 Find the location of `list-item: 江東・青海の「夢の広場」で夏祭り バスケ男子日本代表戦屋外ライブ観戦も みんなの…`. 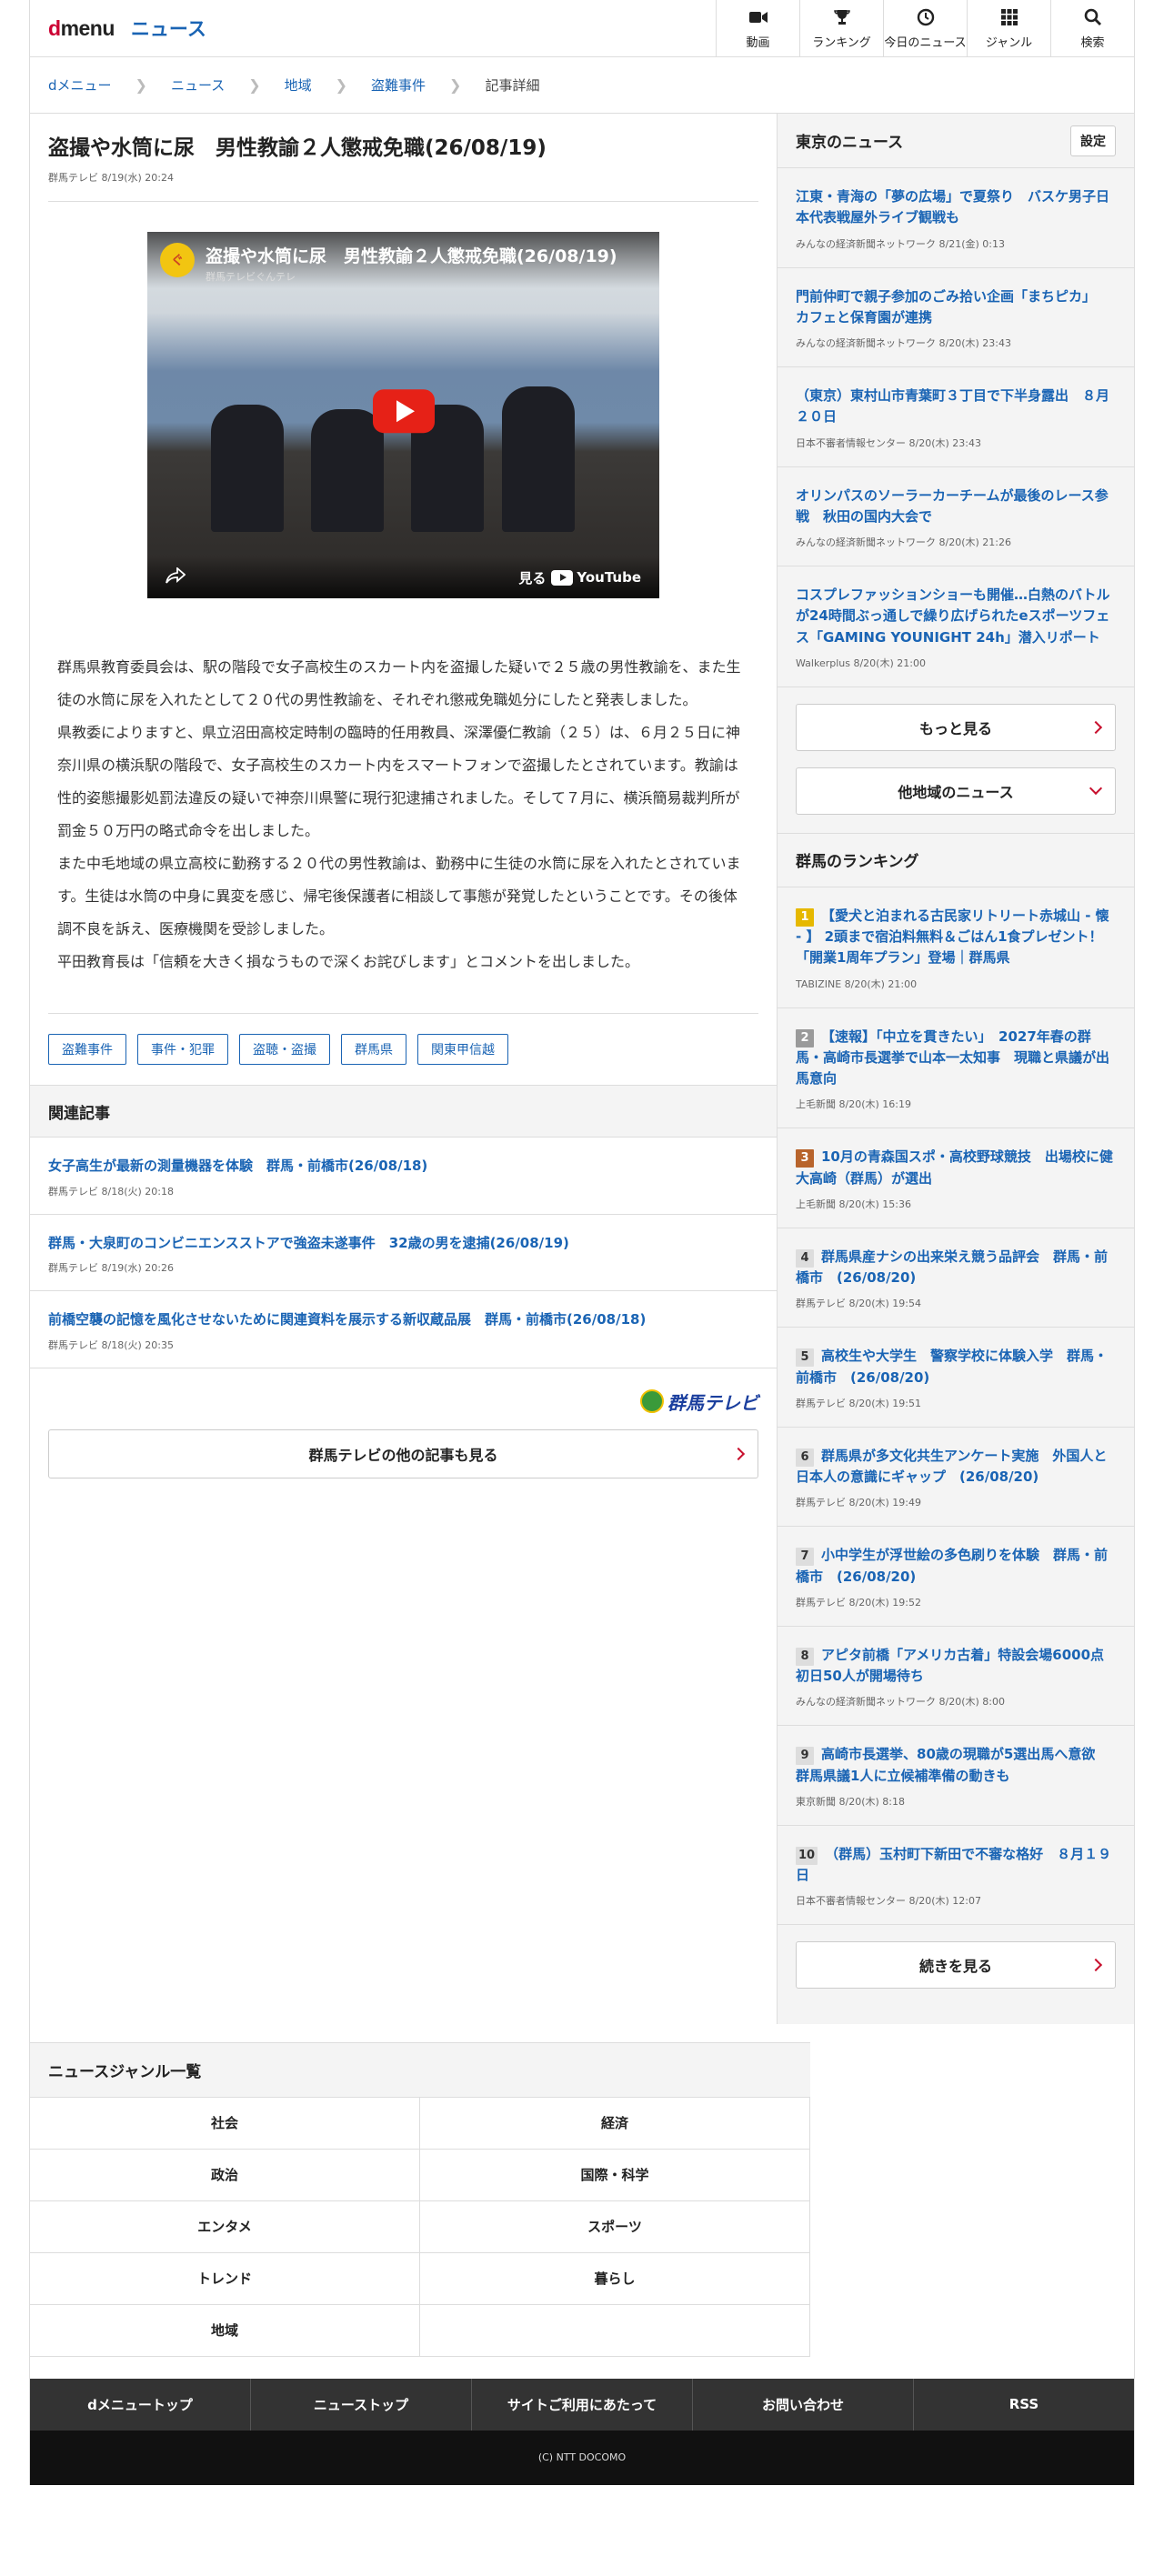

list-item: 江東・青海の「夢の広場」で夏祭り バスケ男子日本代表戦屋外ライブ観戦も みんなの… is located at coordinates (956, 218).